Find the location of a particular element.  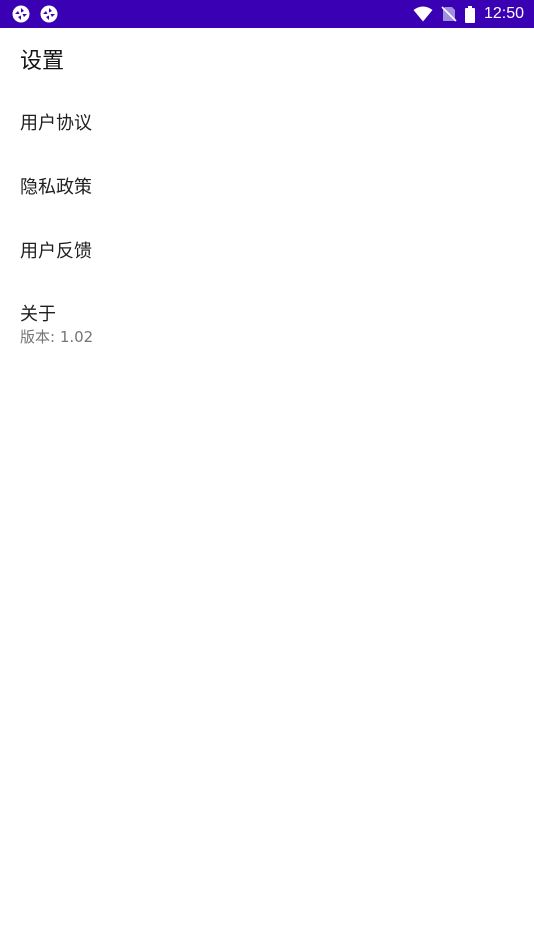

status-right-icons: 12:50 is located at coordinates (468, 14).